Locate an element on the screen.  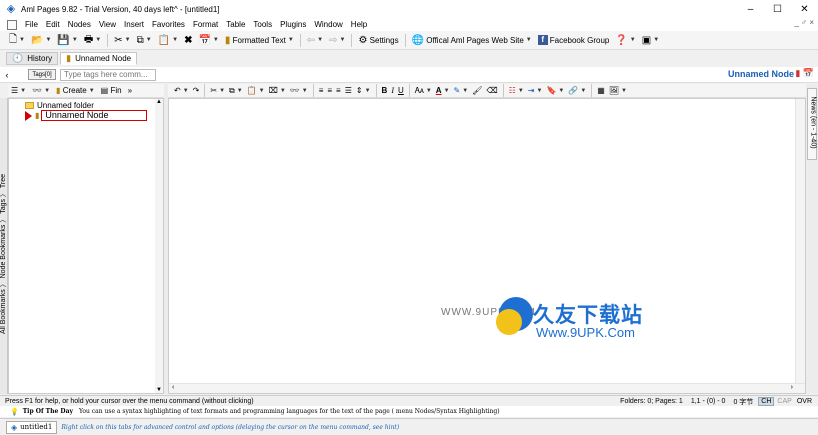
menu-insert: Insert is located at coordinates (134, 24).